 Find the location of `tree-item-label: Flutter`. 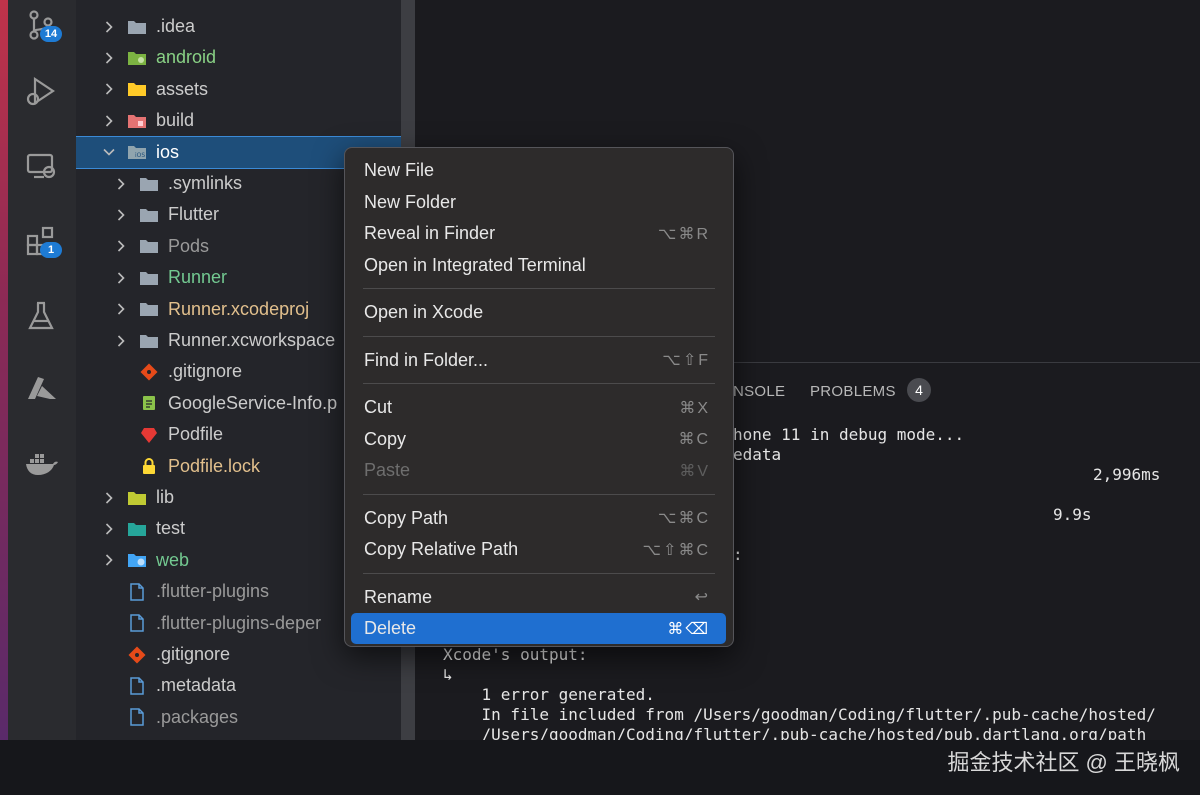

tree-item-label: Flutter is located at coordinates (194, 214).